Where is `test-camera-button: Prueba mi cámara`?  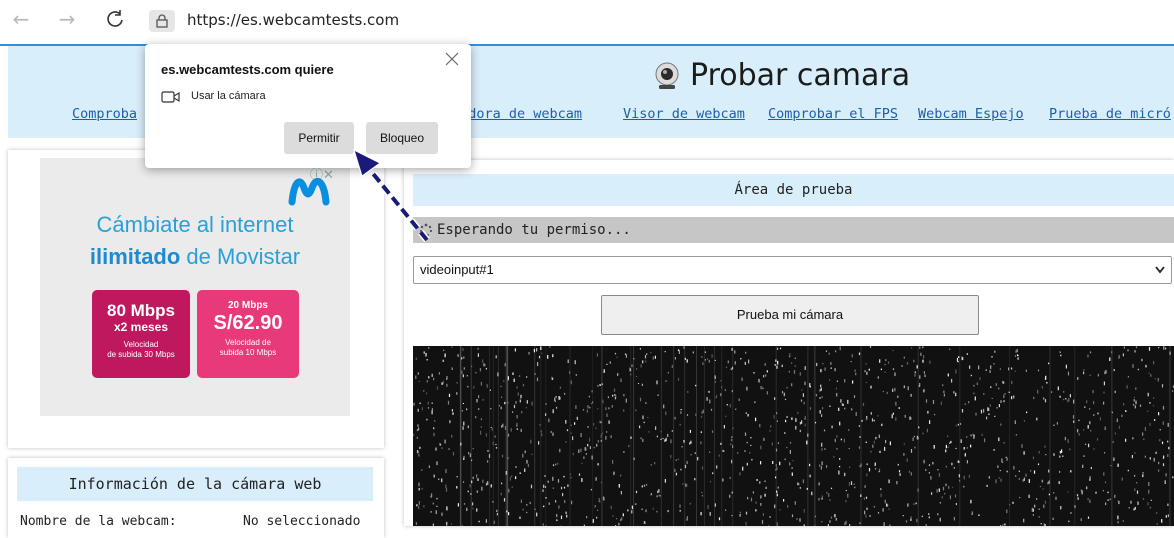 test-camera-button: Prueba mi cámara is located at coordinates (790, 315).